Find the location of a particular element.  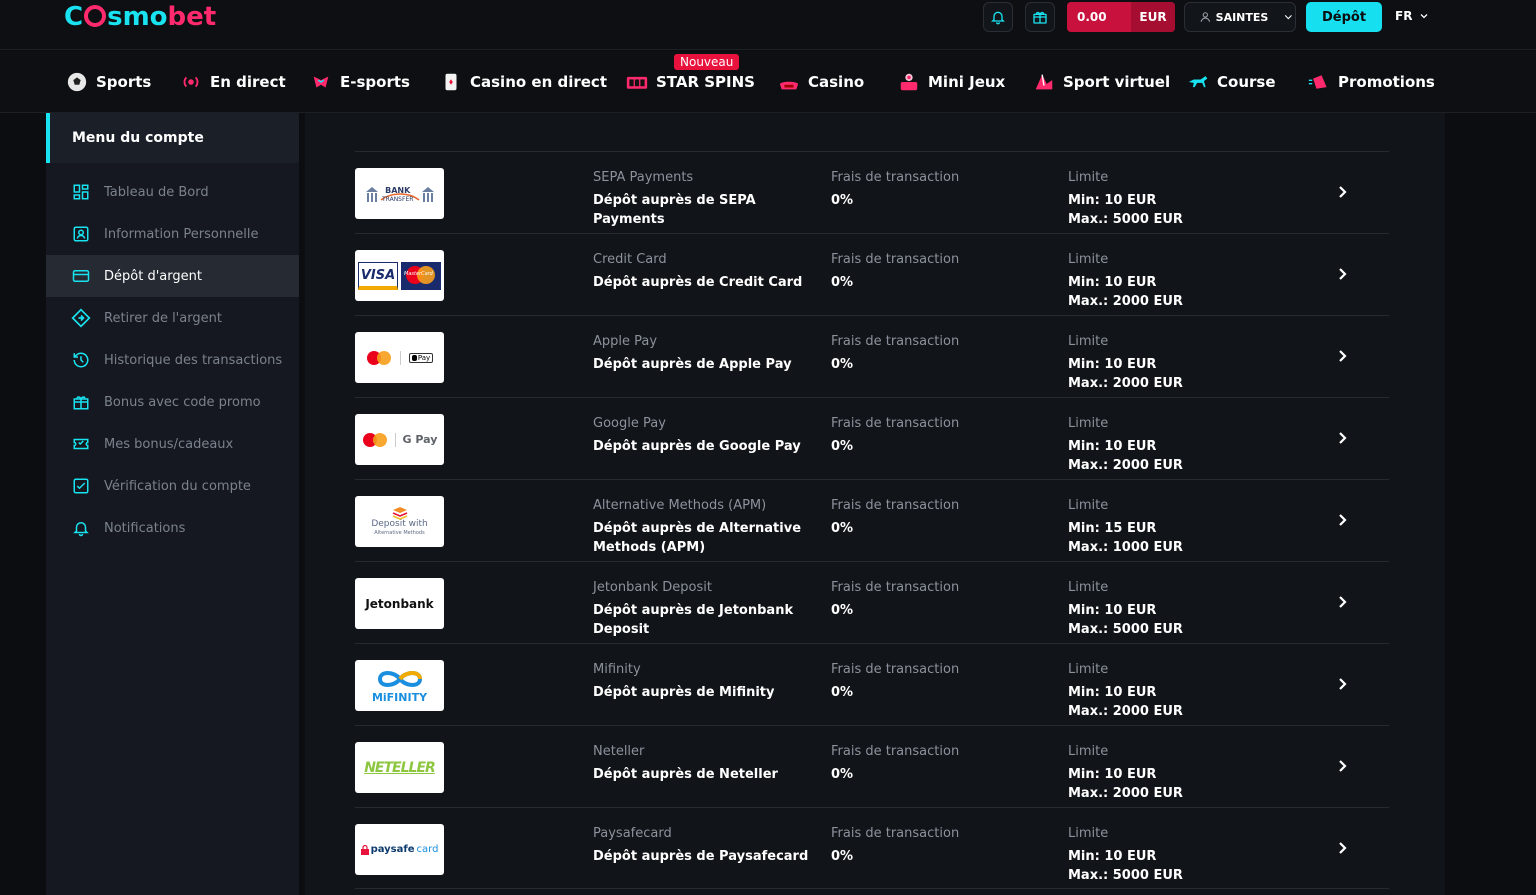

casino-icon is located at coordinates (789, 82).